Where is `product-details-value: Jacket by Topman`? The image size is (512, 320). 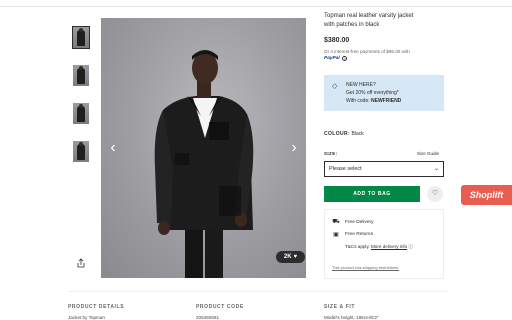 product-details-value: Jacket by Topman is located at coordinates (86, 317).